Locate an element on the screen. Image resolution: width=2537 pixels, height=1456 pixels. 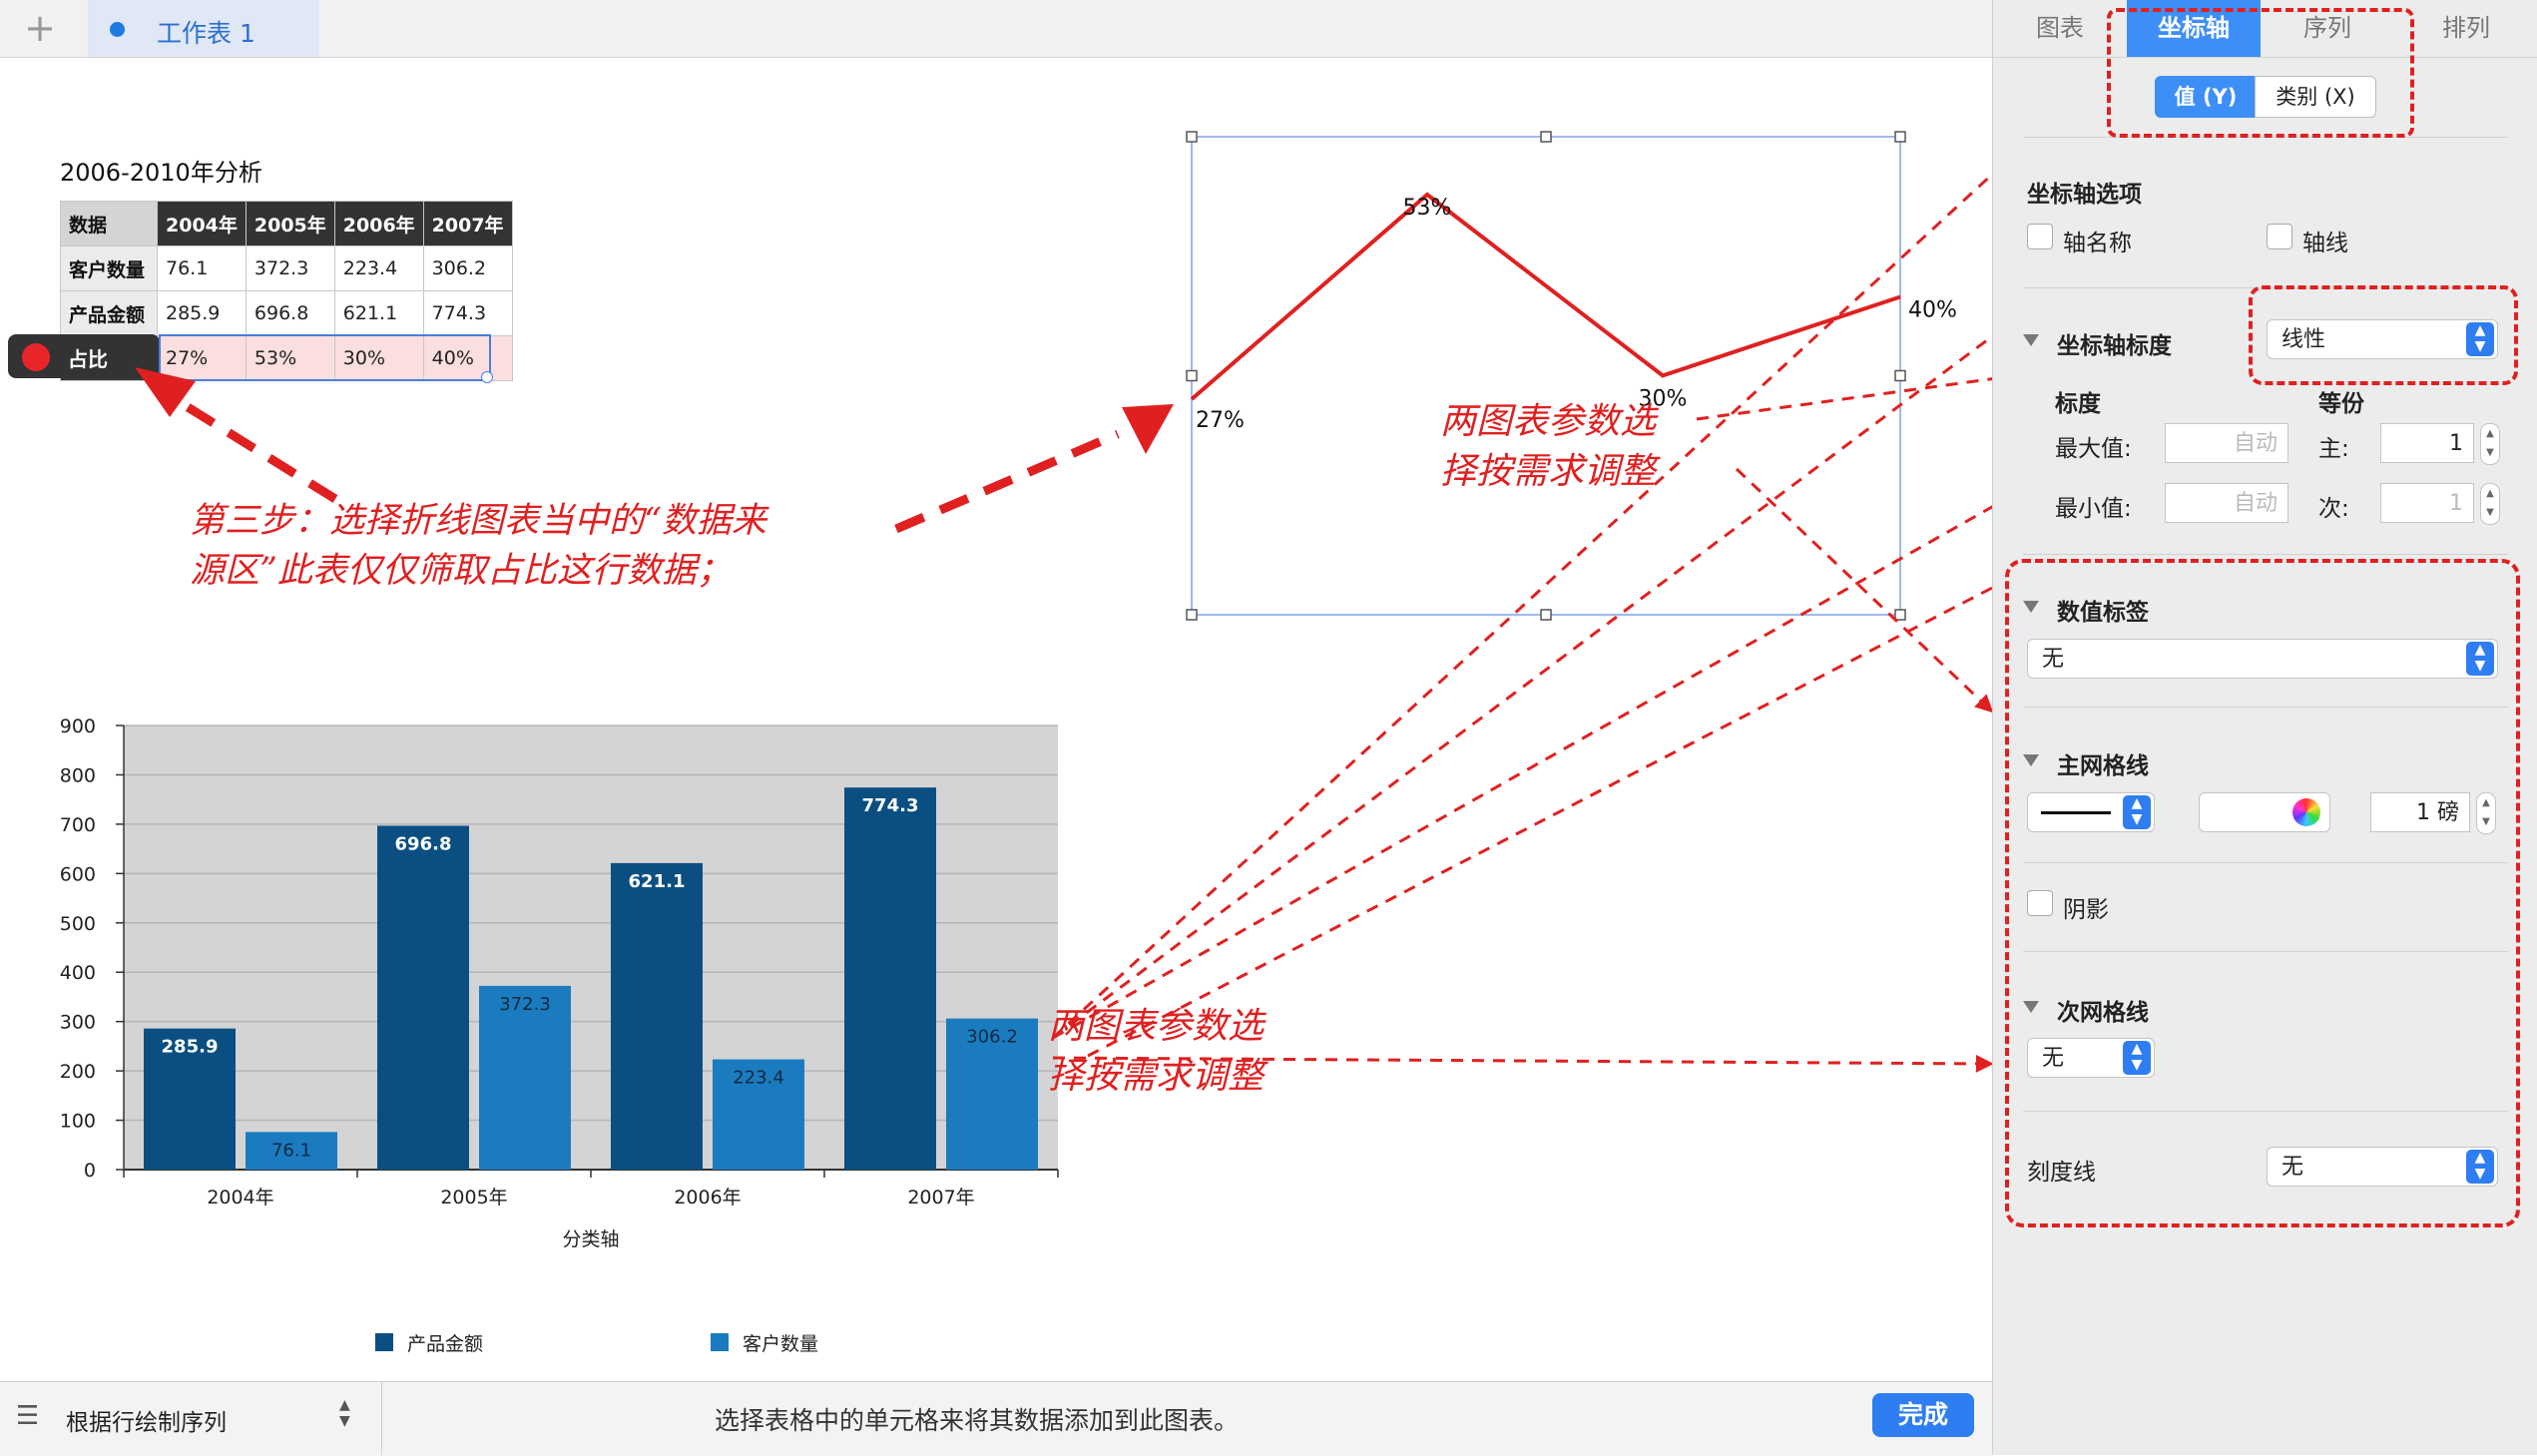
max-value-label: 最大值: is located at coordinates (2093, 449).